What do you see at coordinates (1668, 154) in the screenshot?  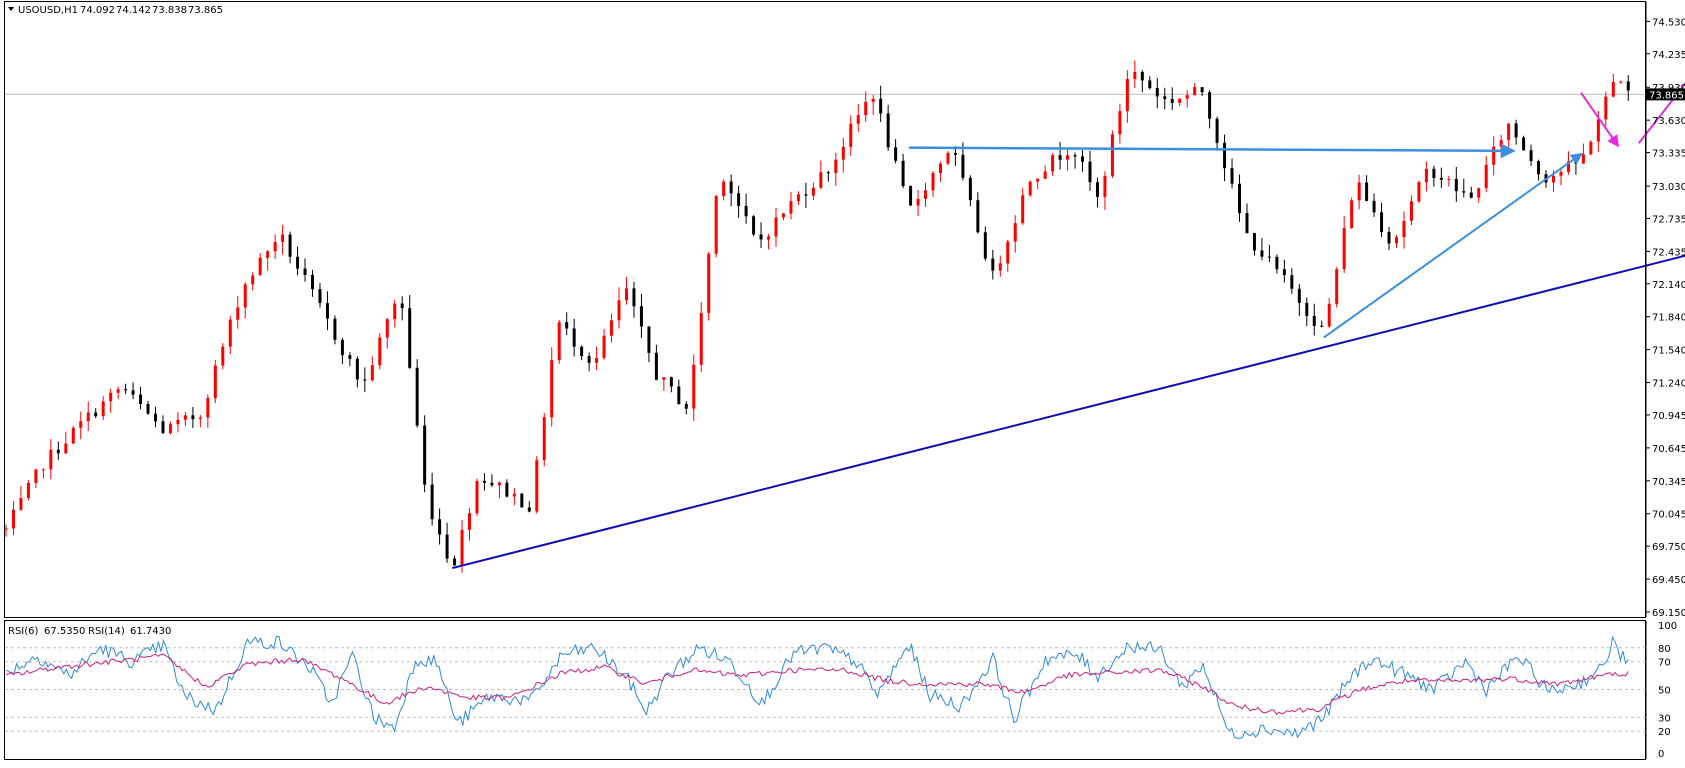 I see `price-tick-label: 73.335` at bounding box center [1668, 154].